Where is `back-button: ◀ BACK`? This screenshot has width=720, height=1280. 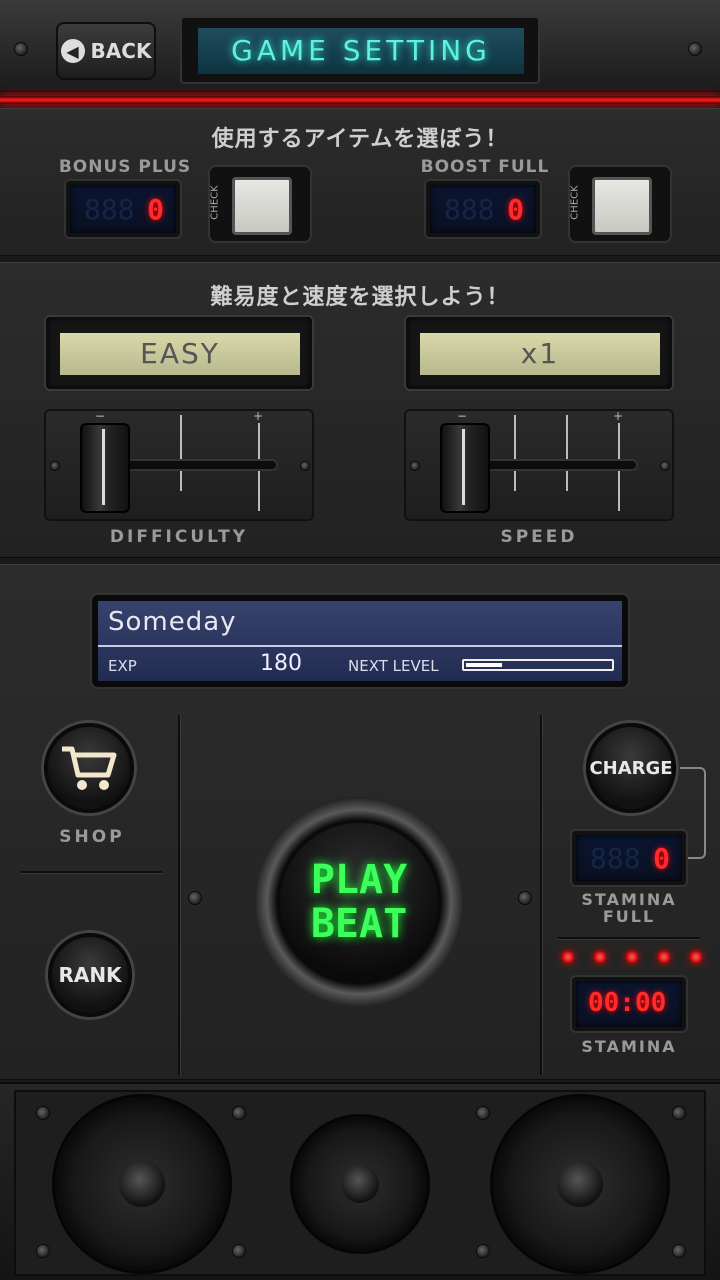
back-button: ◀ BACK is located at coordinates (106, 51).